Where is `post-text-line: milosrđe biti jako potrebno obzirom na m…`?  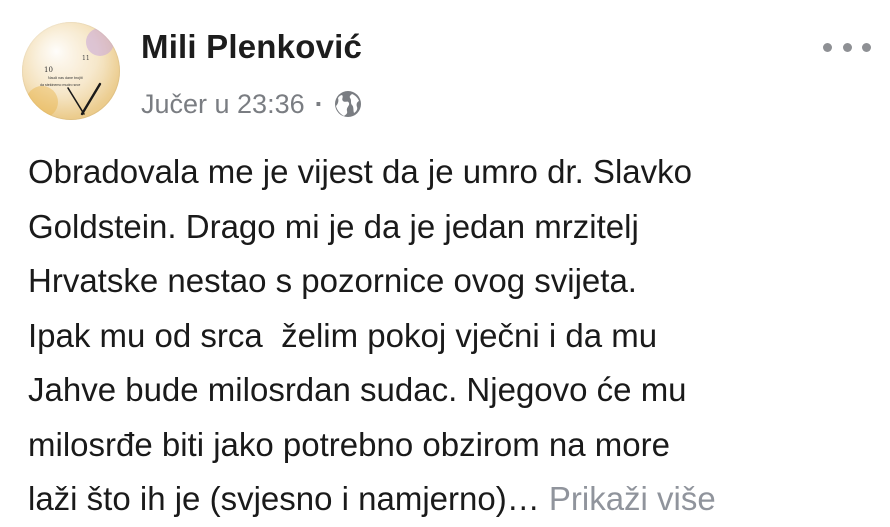 post-text-line: milosrđe biti jako potrebno obzirom na m… is located at coordinates (349, 444).